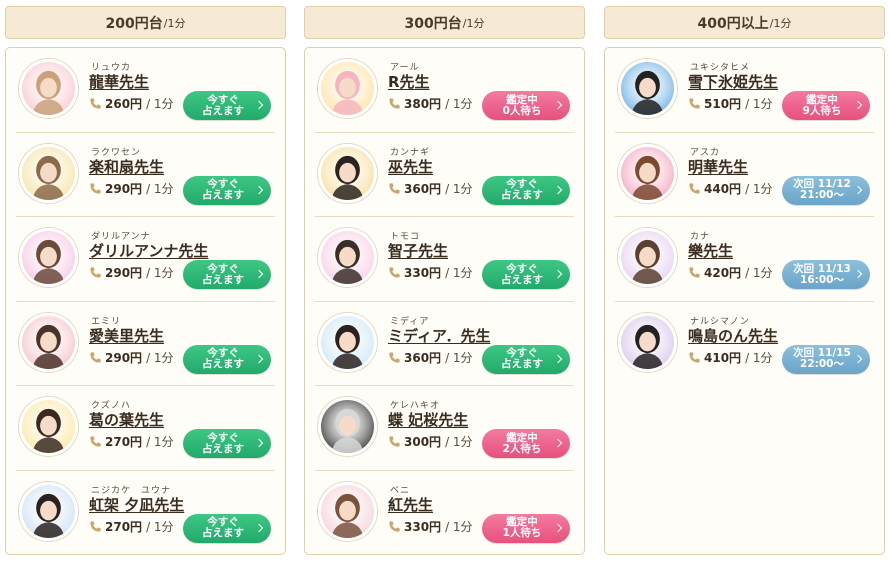 The width and height of the screenshot is (889, 568). What do you see at coordinates (526, 443) in the screenshot?
I see `waiting-queue-button: 鑑定中 2人待ち` at bounding box center [526, 443].